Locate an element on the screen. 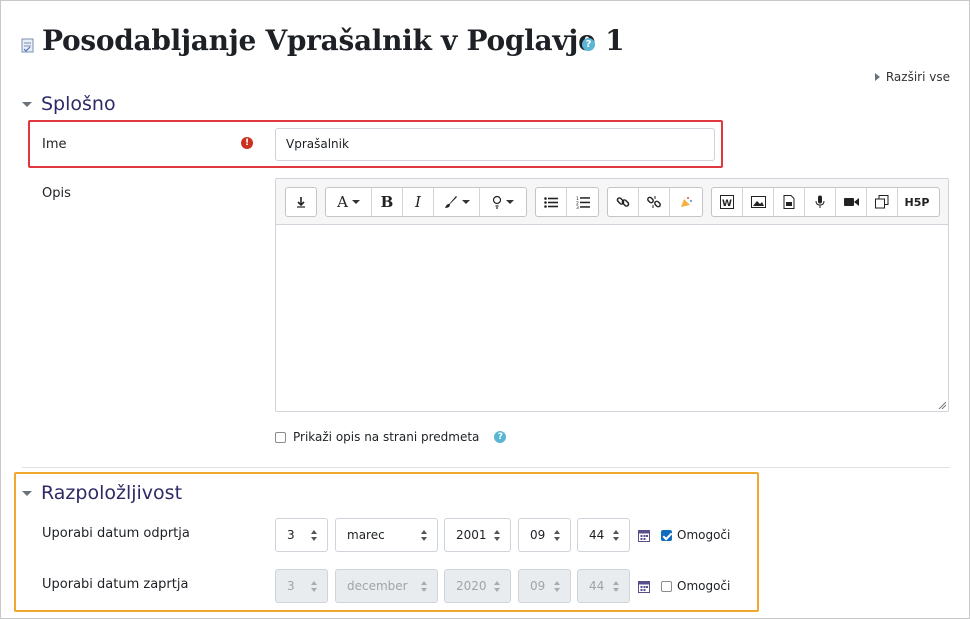  toolbar-group-media: W H5P is located at coordinates (825, 202).